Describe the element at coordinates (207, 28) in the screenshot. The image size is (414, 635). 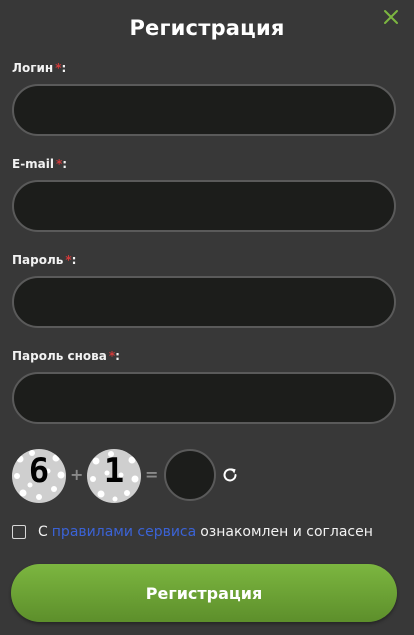
I see `modal-title: Регистрация` at that location.